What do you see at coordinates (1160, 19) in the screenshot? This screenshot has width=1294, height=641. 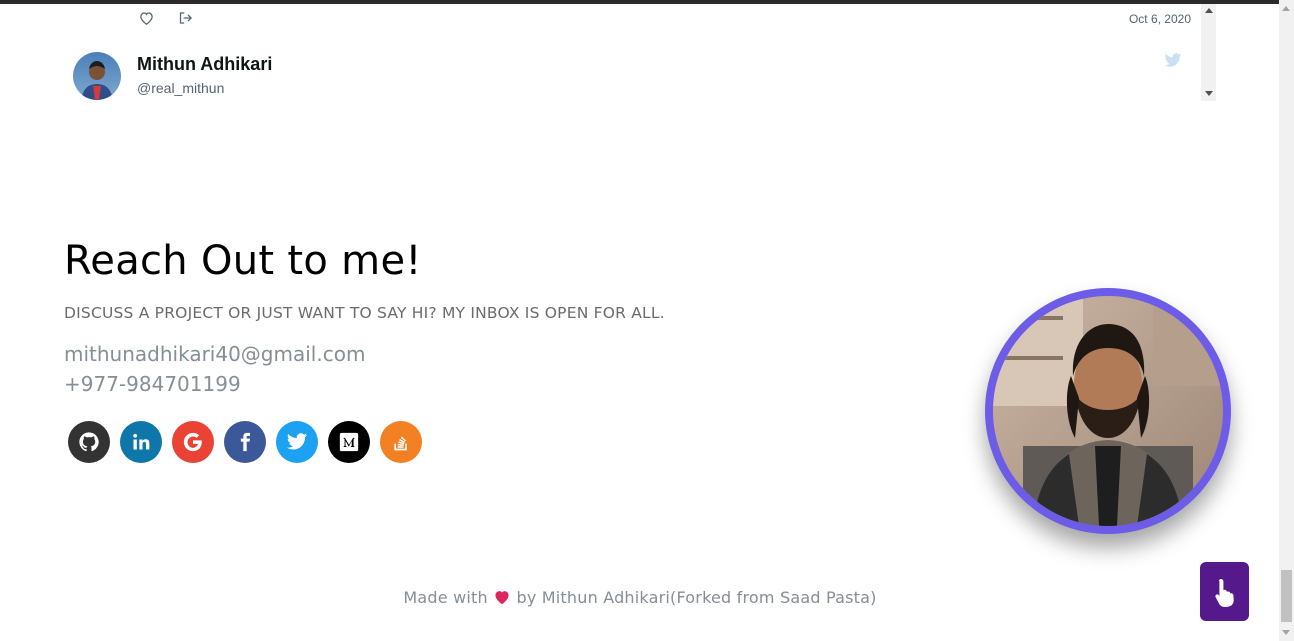 I see `tweet-date: Oct 6, 2020` at bounding box center [1160, 19].